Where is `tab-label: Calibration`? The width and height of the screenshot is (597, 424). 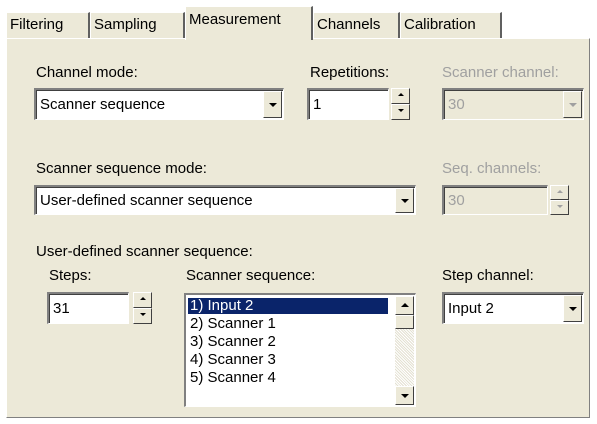 tab-label: Calibration is located at coordinates (440, 24).